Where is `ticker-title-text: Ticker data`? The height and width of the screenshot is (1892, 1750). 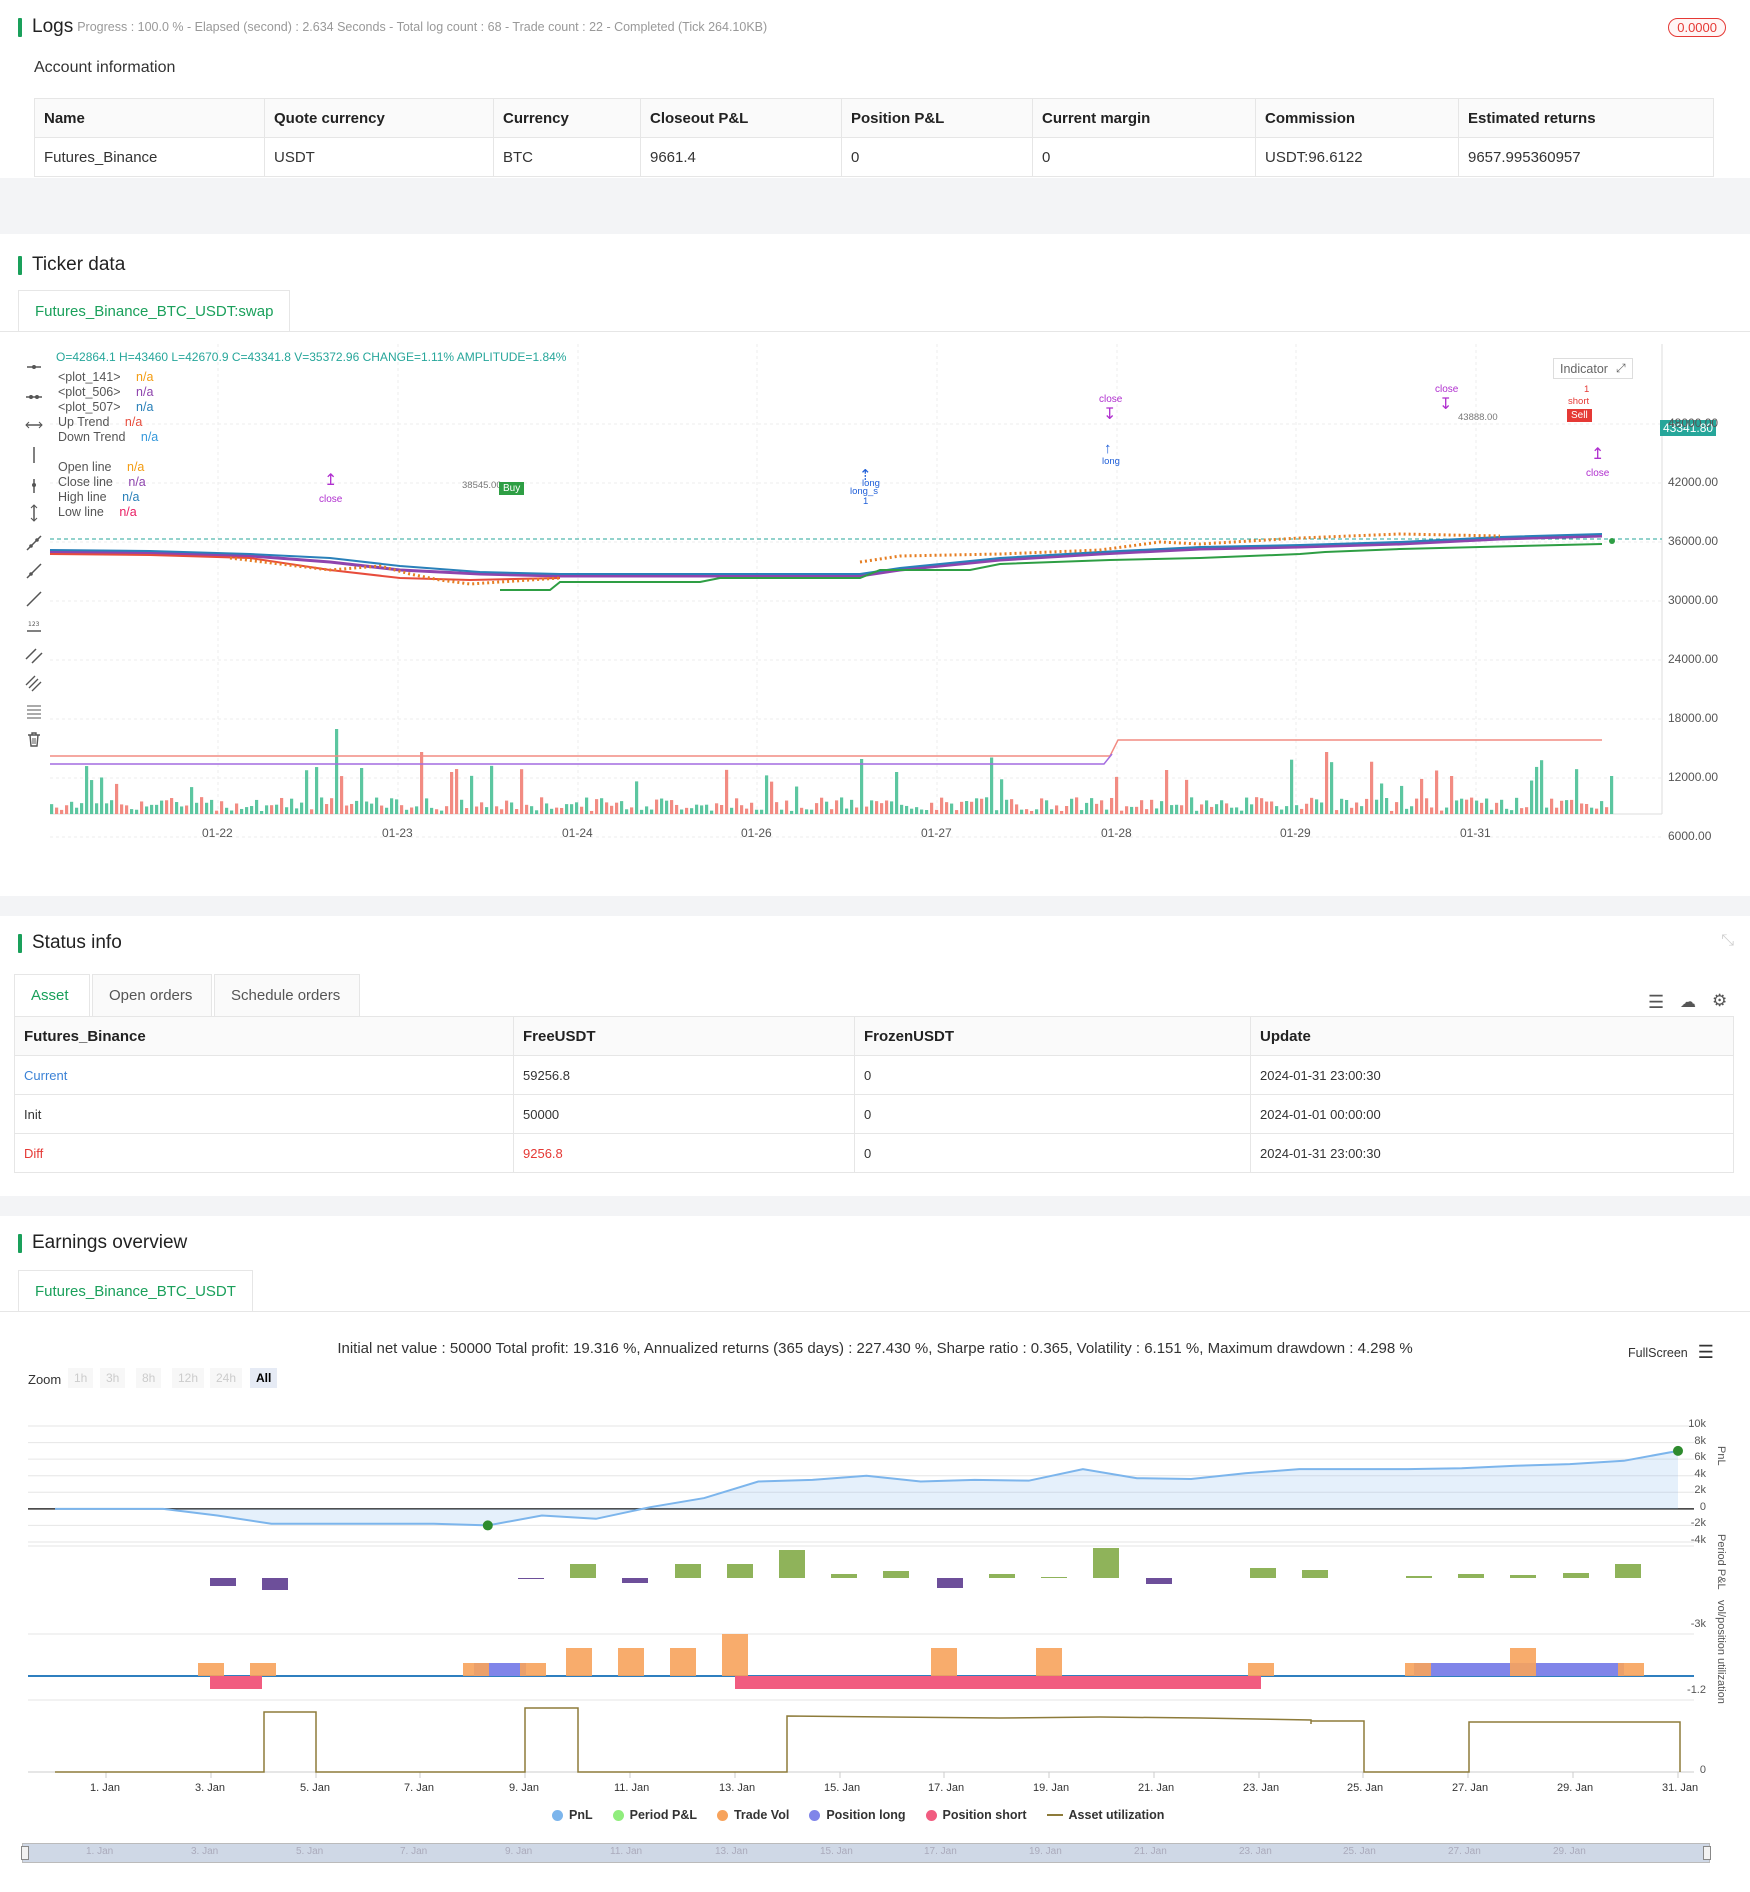 ticker-title-text: Ticker data is located at coordinates (78, 265).